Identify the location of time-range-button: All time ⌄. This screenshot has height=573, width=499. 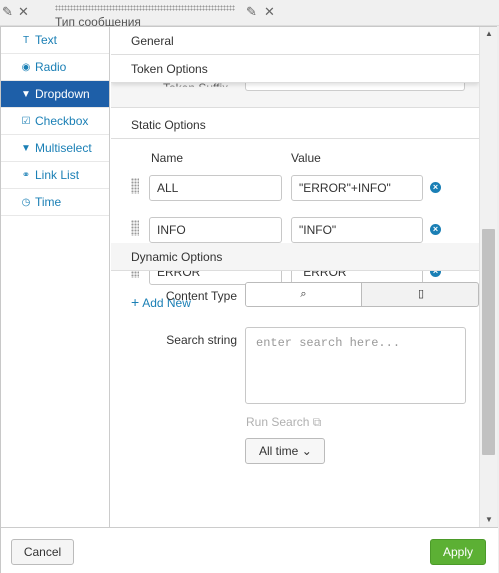
(285, 451).